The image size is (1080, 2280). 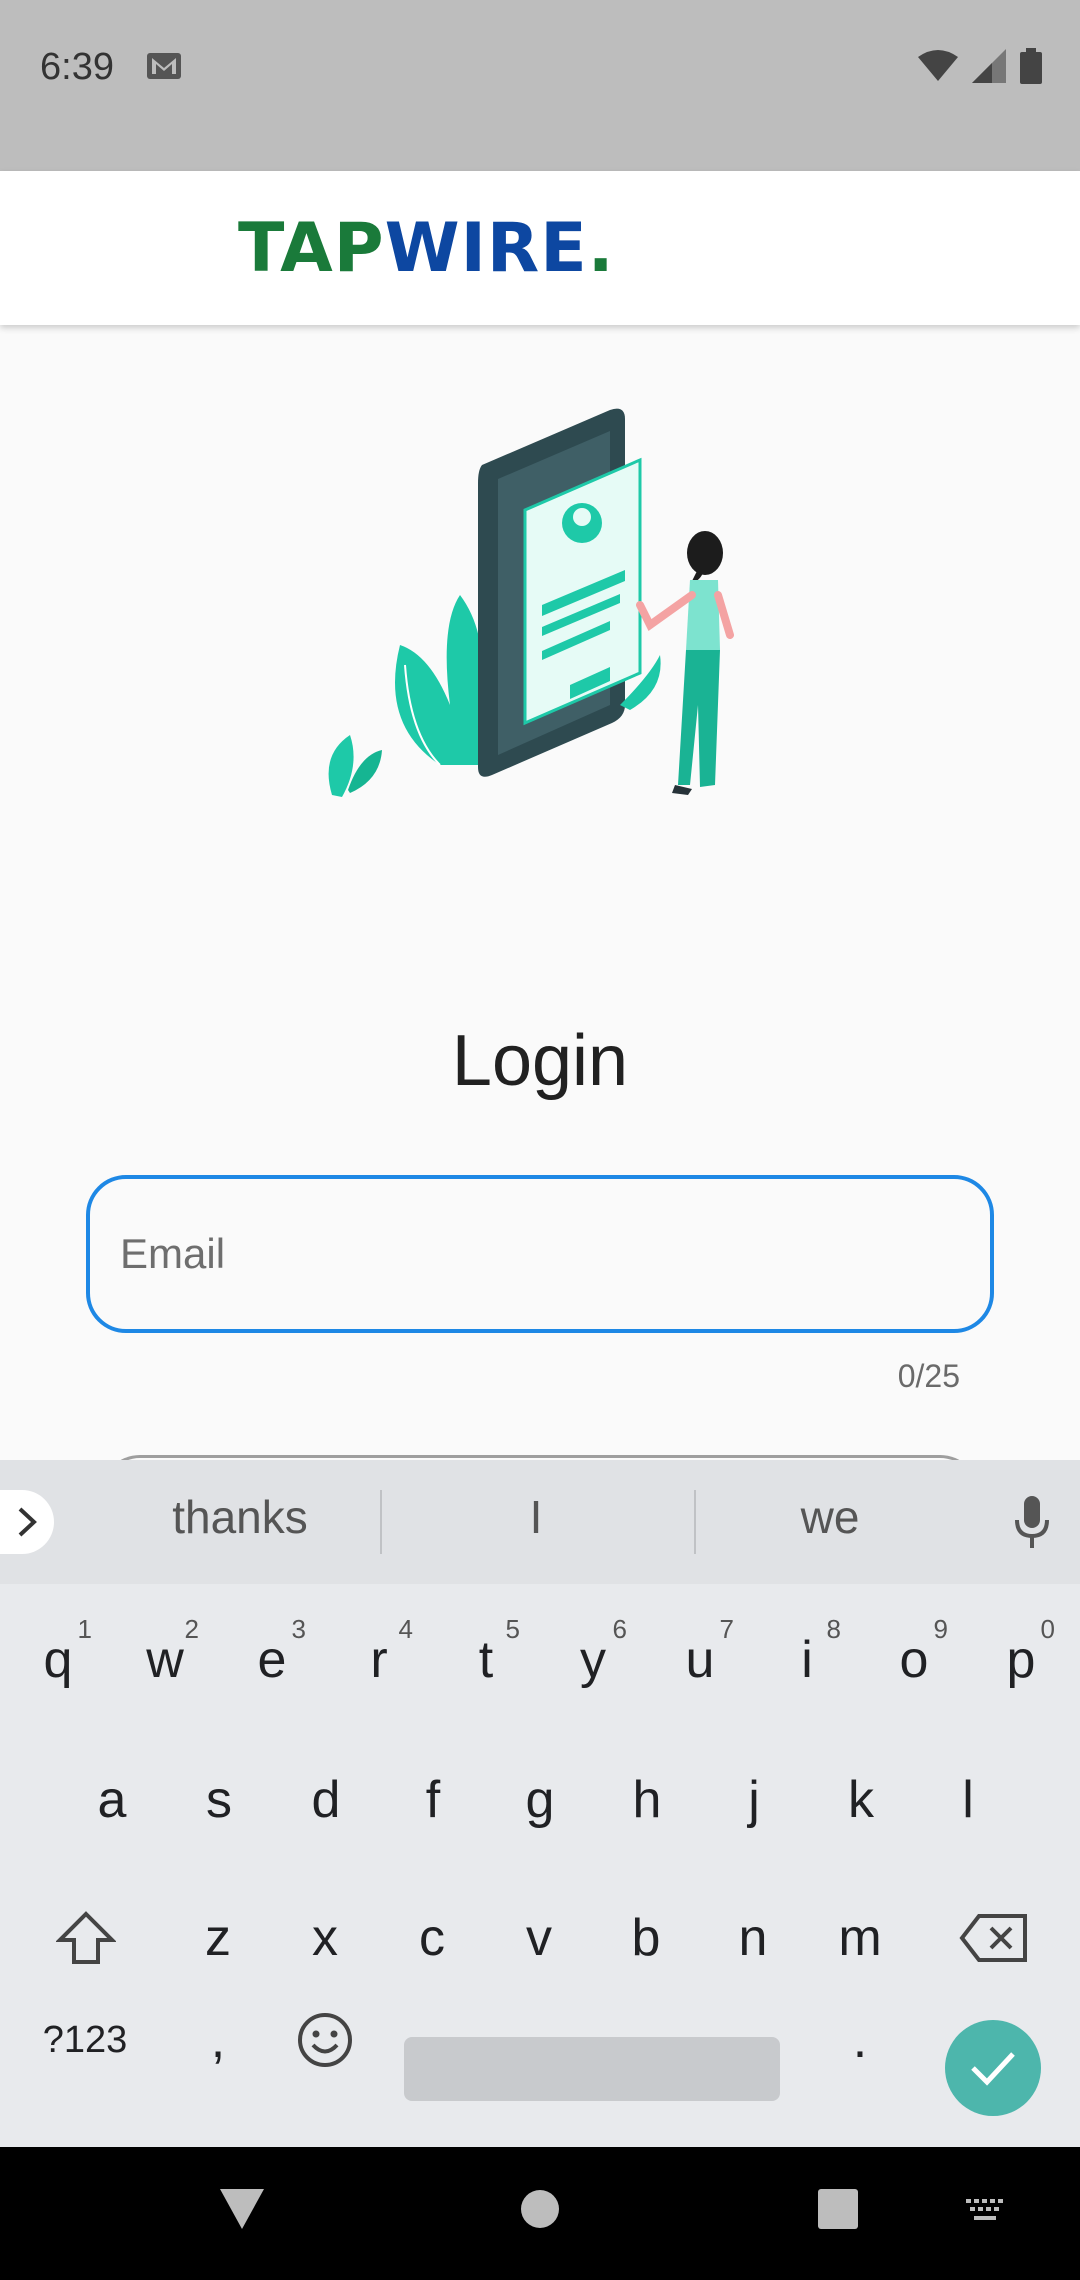 What do you see at coordinates (486, 248) in the screenshot?
I see `logo-part-wire: WIRE` at bounding box center [486, 248].